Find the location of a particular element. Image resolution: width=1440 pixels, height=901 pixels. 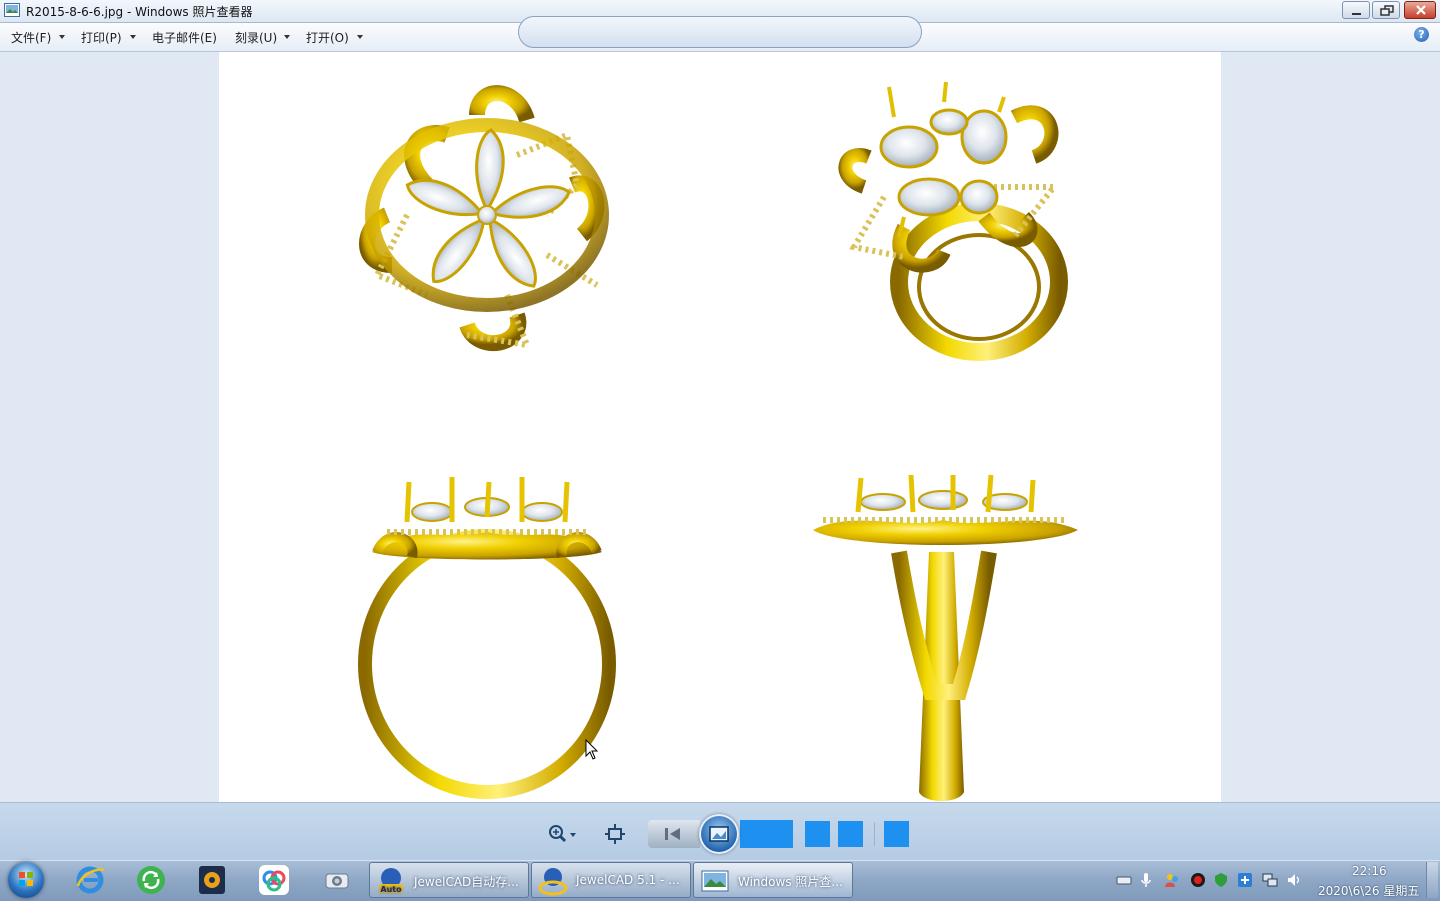

rotate-right-button is located at coordinates (850, 834).